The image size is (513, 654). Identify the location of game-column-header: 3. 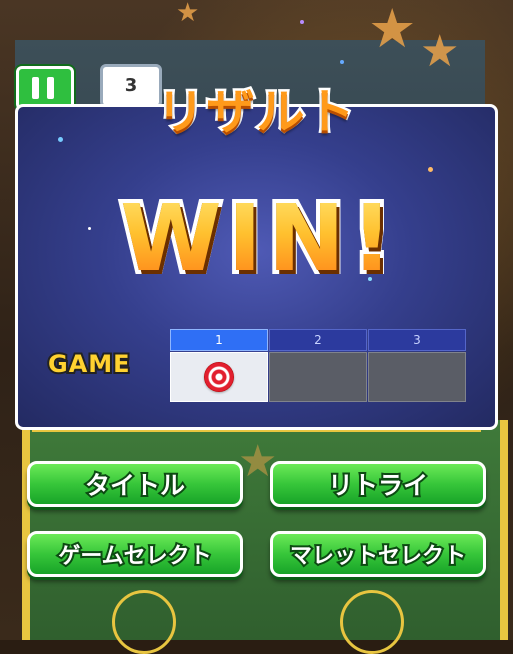
(417, 340).